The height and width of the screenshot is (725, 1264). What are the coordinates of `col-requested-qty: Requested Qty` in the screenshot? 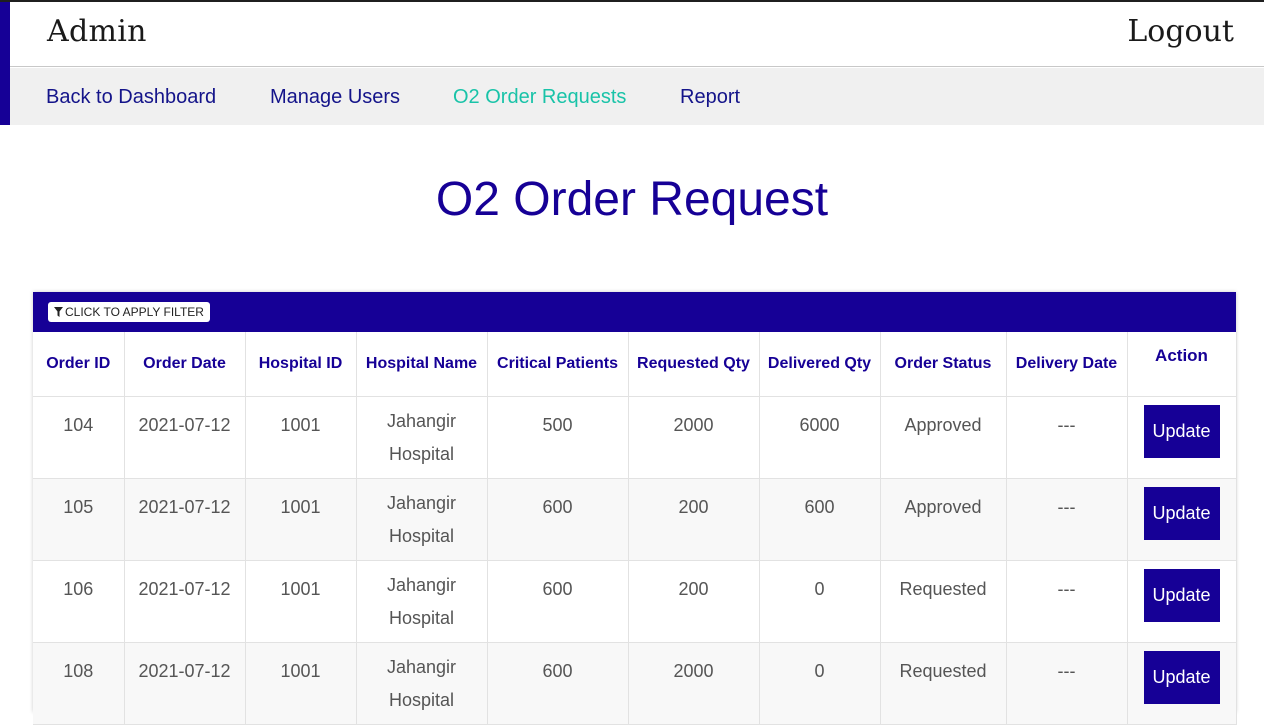 It's located at (694, 364).